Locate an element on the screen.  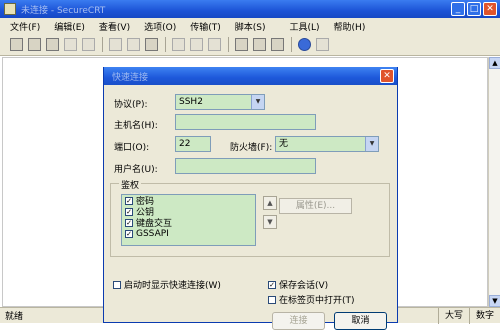
firewall-value: 无 is located at coordinates (284, 144).